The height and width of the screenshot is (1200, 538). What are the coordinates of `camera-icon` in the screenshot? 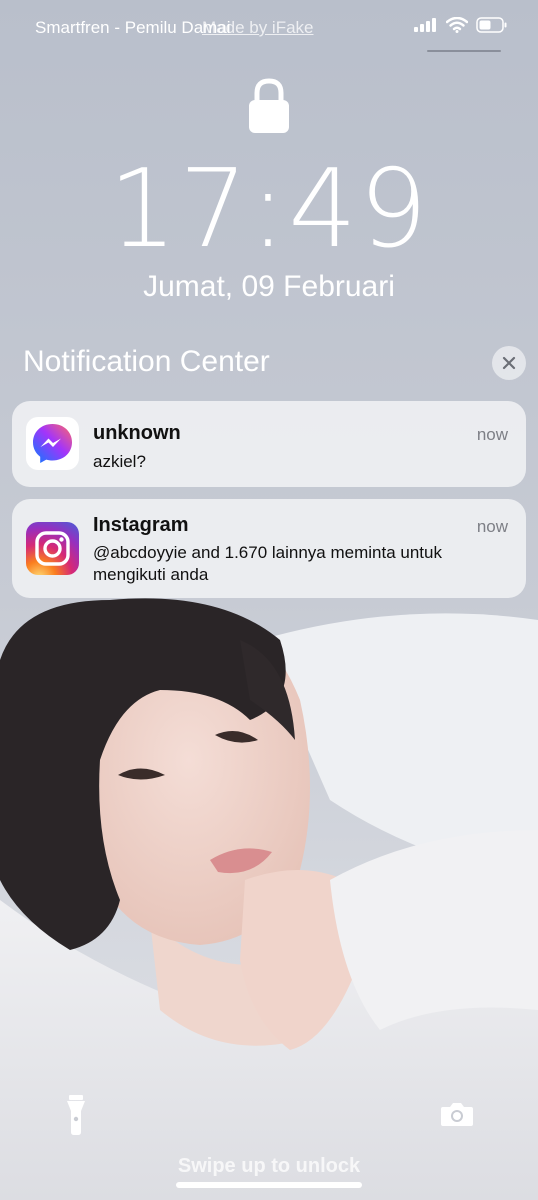 It's located at (457, 1114).